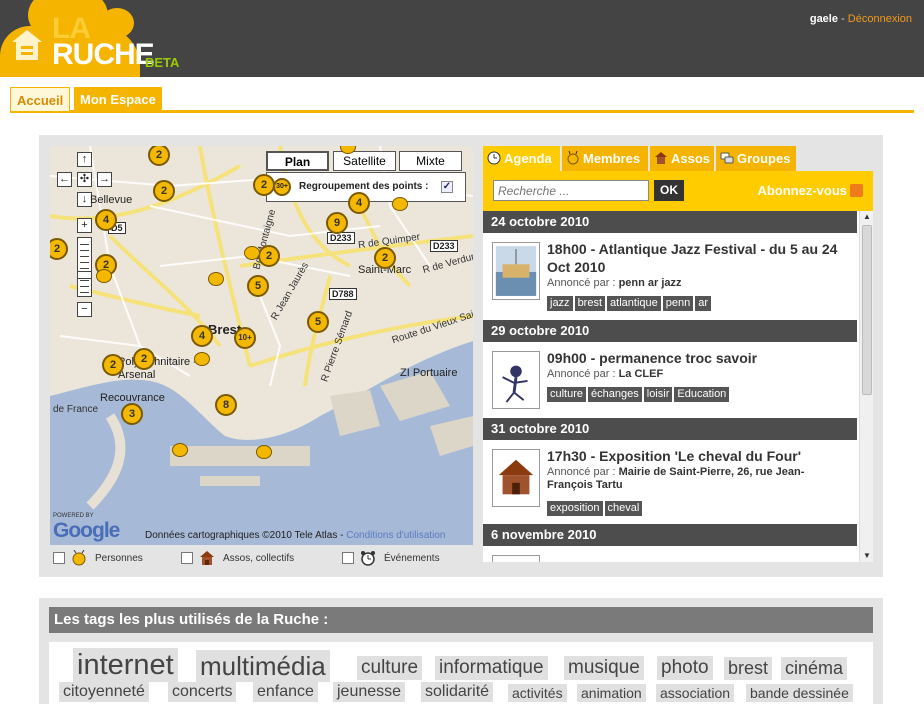 Image resolution: width=924 pixels, height=704 pixels. Describe the element at coordinates (799, 693) in the screenshot. I see `tag-cloud-item: bande dessinée` at that location.